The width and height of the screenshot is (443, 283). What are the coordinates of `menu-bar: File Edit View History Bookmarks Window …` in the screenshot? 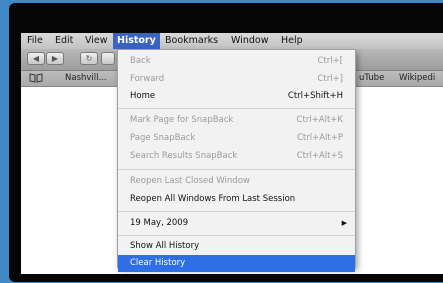 It's located at (232, 41).